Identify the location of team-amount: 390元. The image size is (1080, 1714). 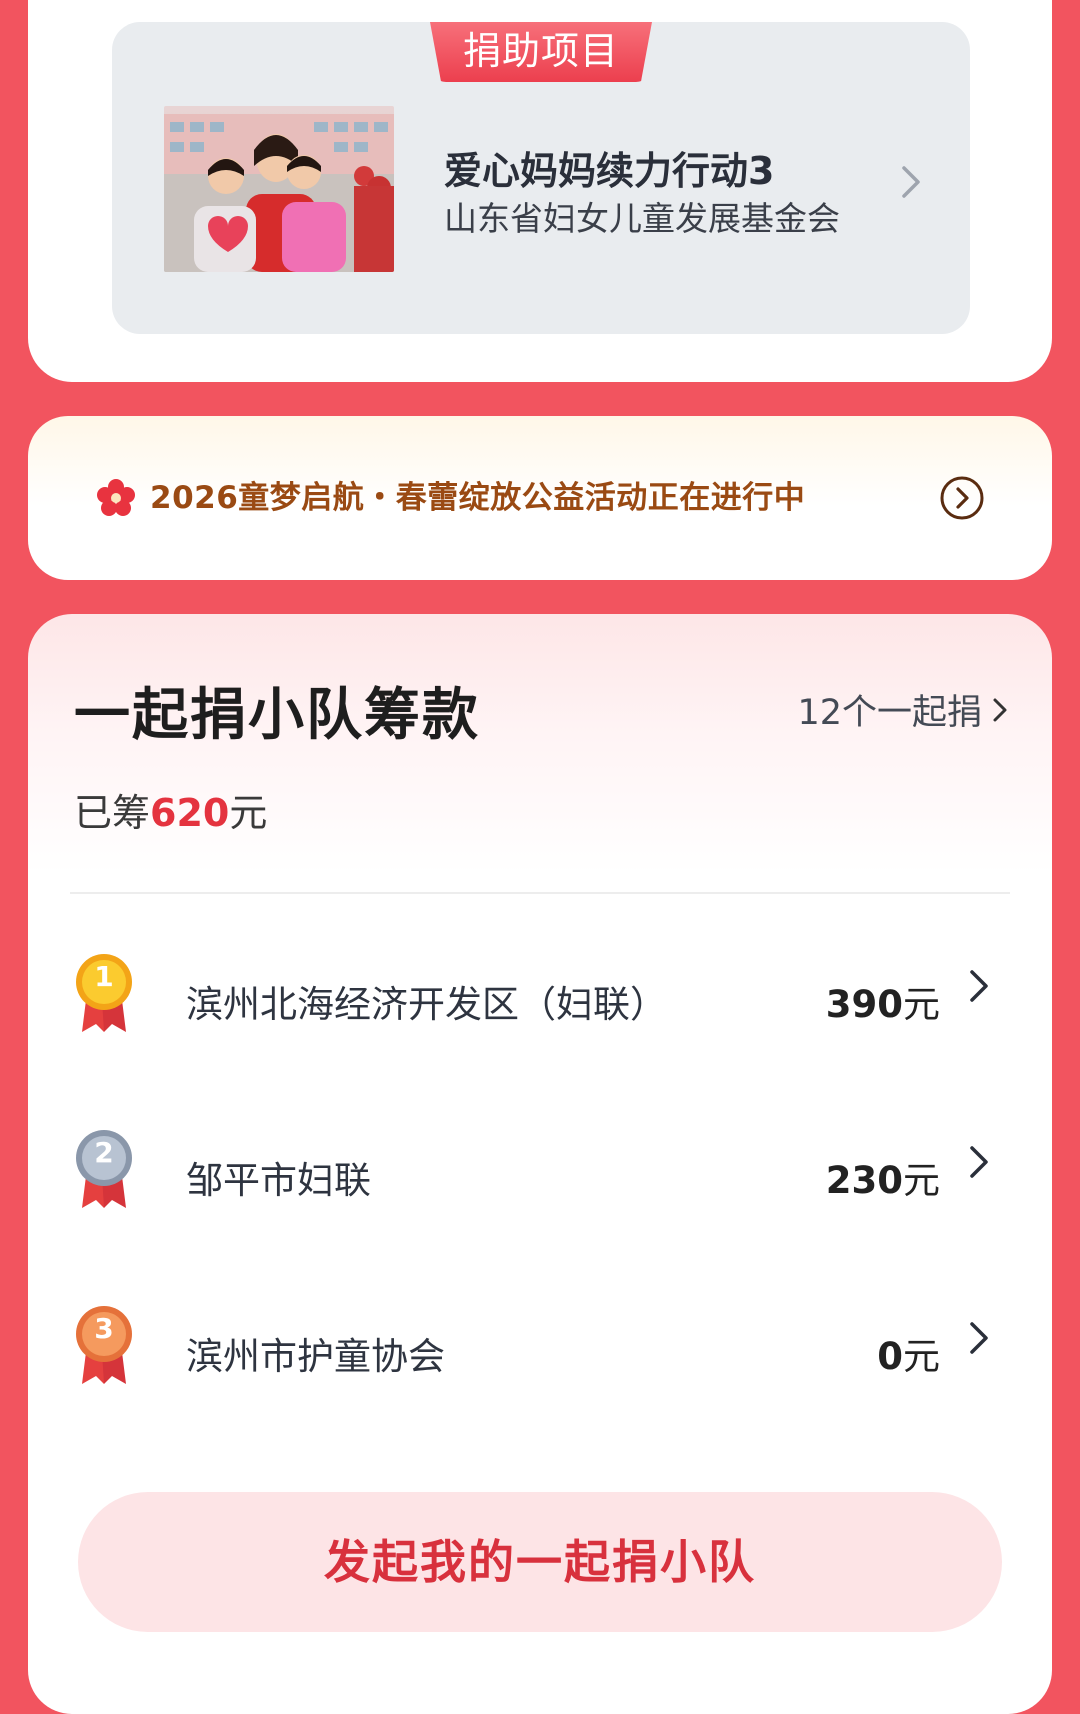
(882, 1004).